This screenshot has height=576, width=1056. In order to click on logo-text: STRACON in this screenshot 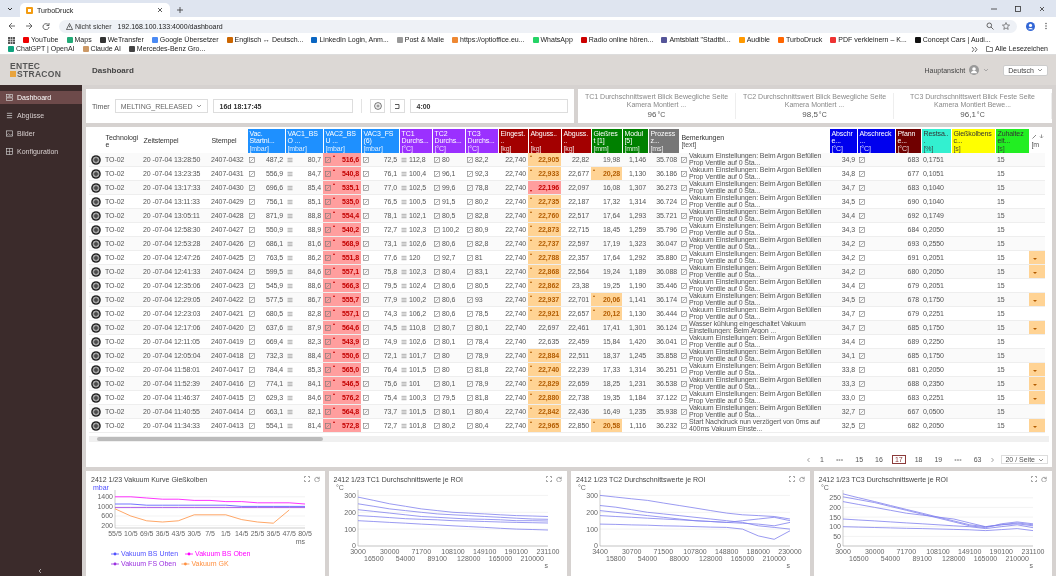, I will do `click(39, 74)`.